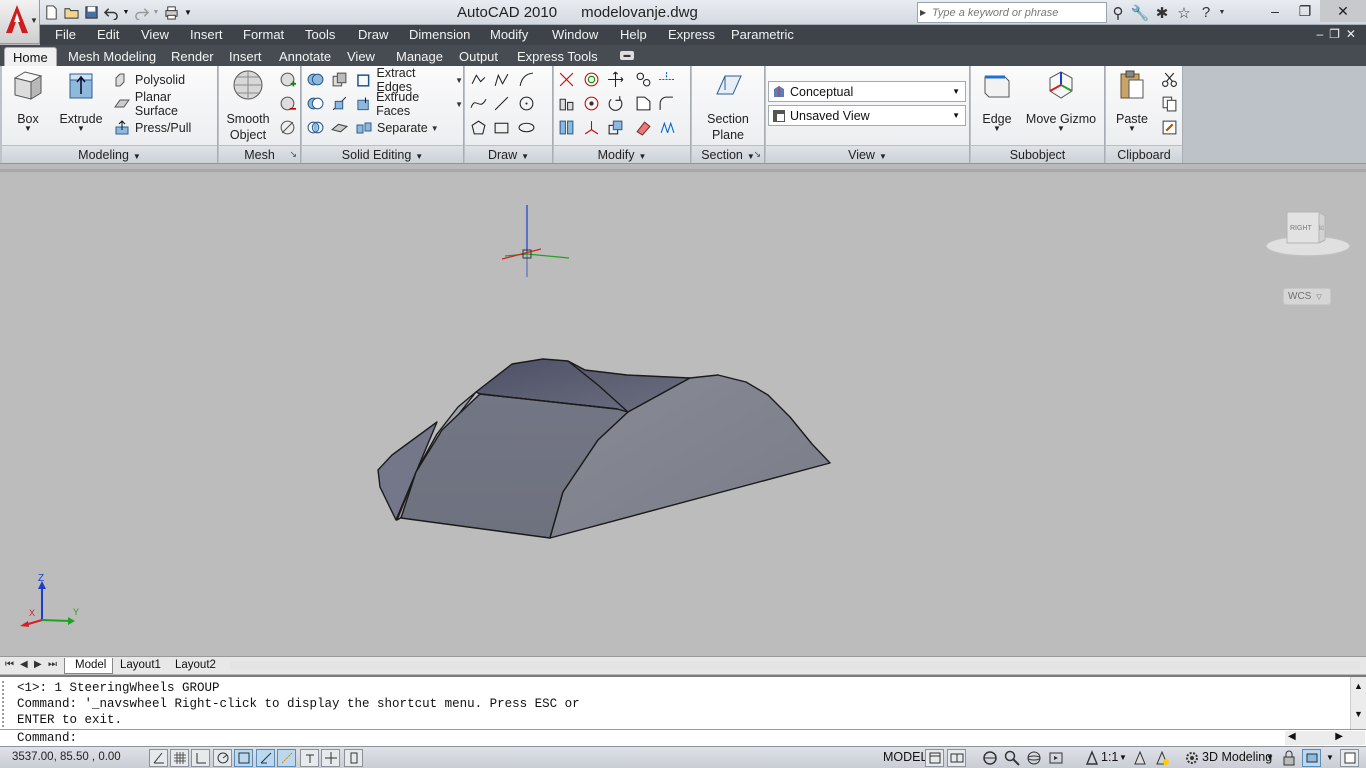  Describe the element at coordinates (1349, 758) in the screenshot. I see `clean-screen-icon` at that location.